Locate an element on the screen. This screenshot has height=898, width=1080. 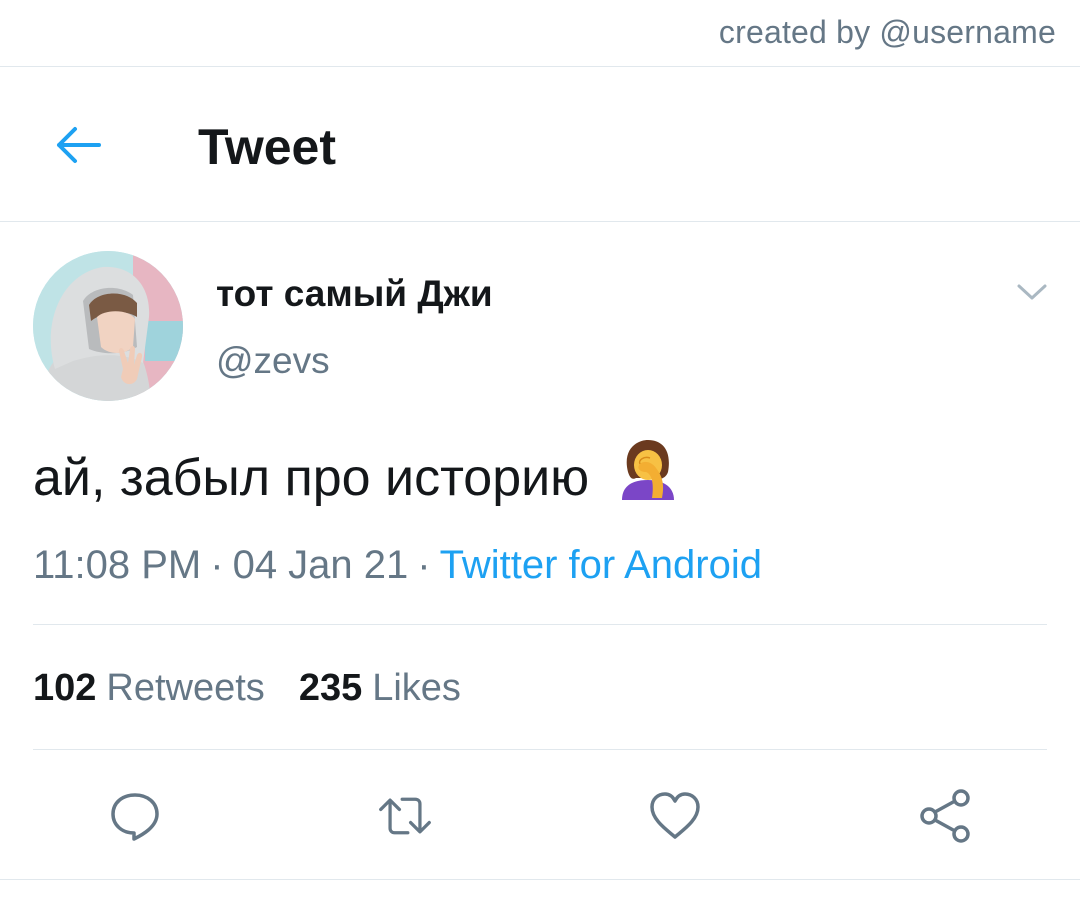
avatar-image is located at coordinates (108, 326).